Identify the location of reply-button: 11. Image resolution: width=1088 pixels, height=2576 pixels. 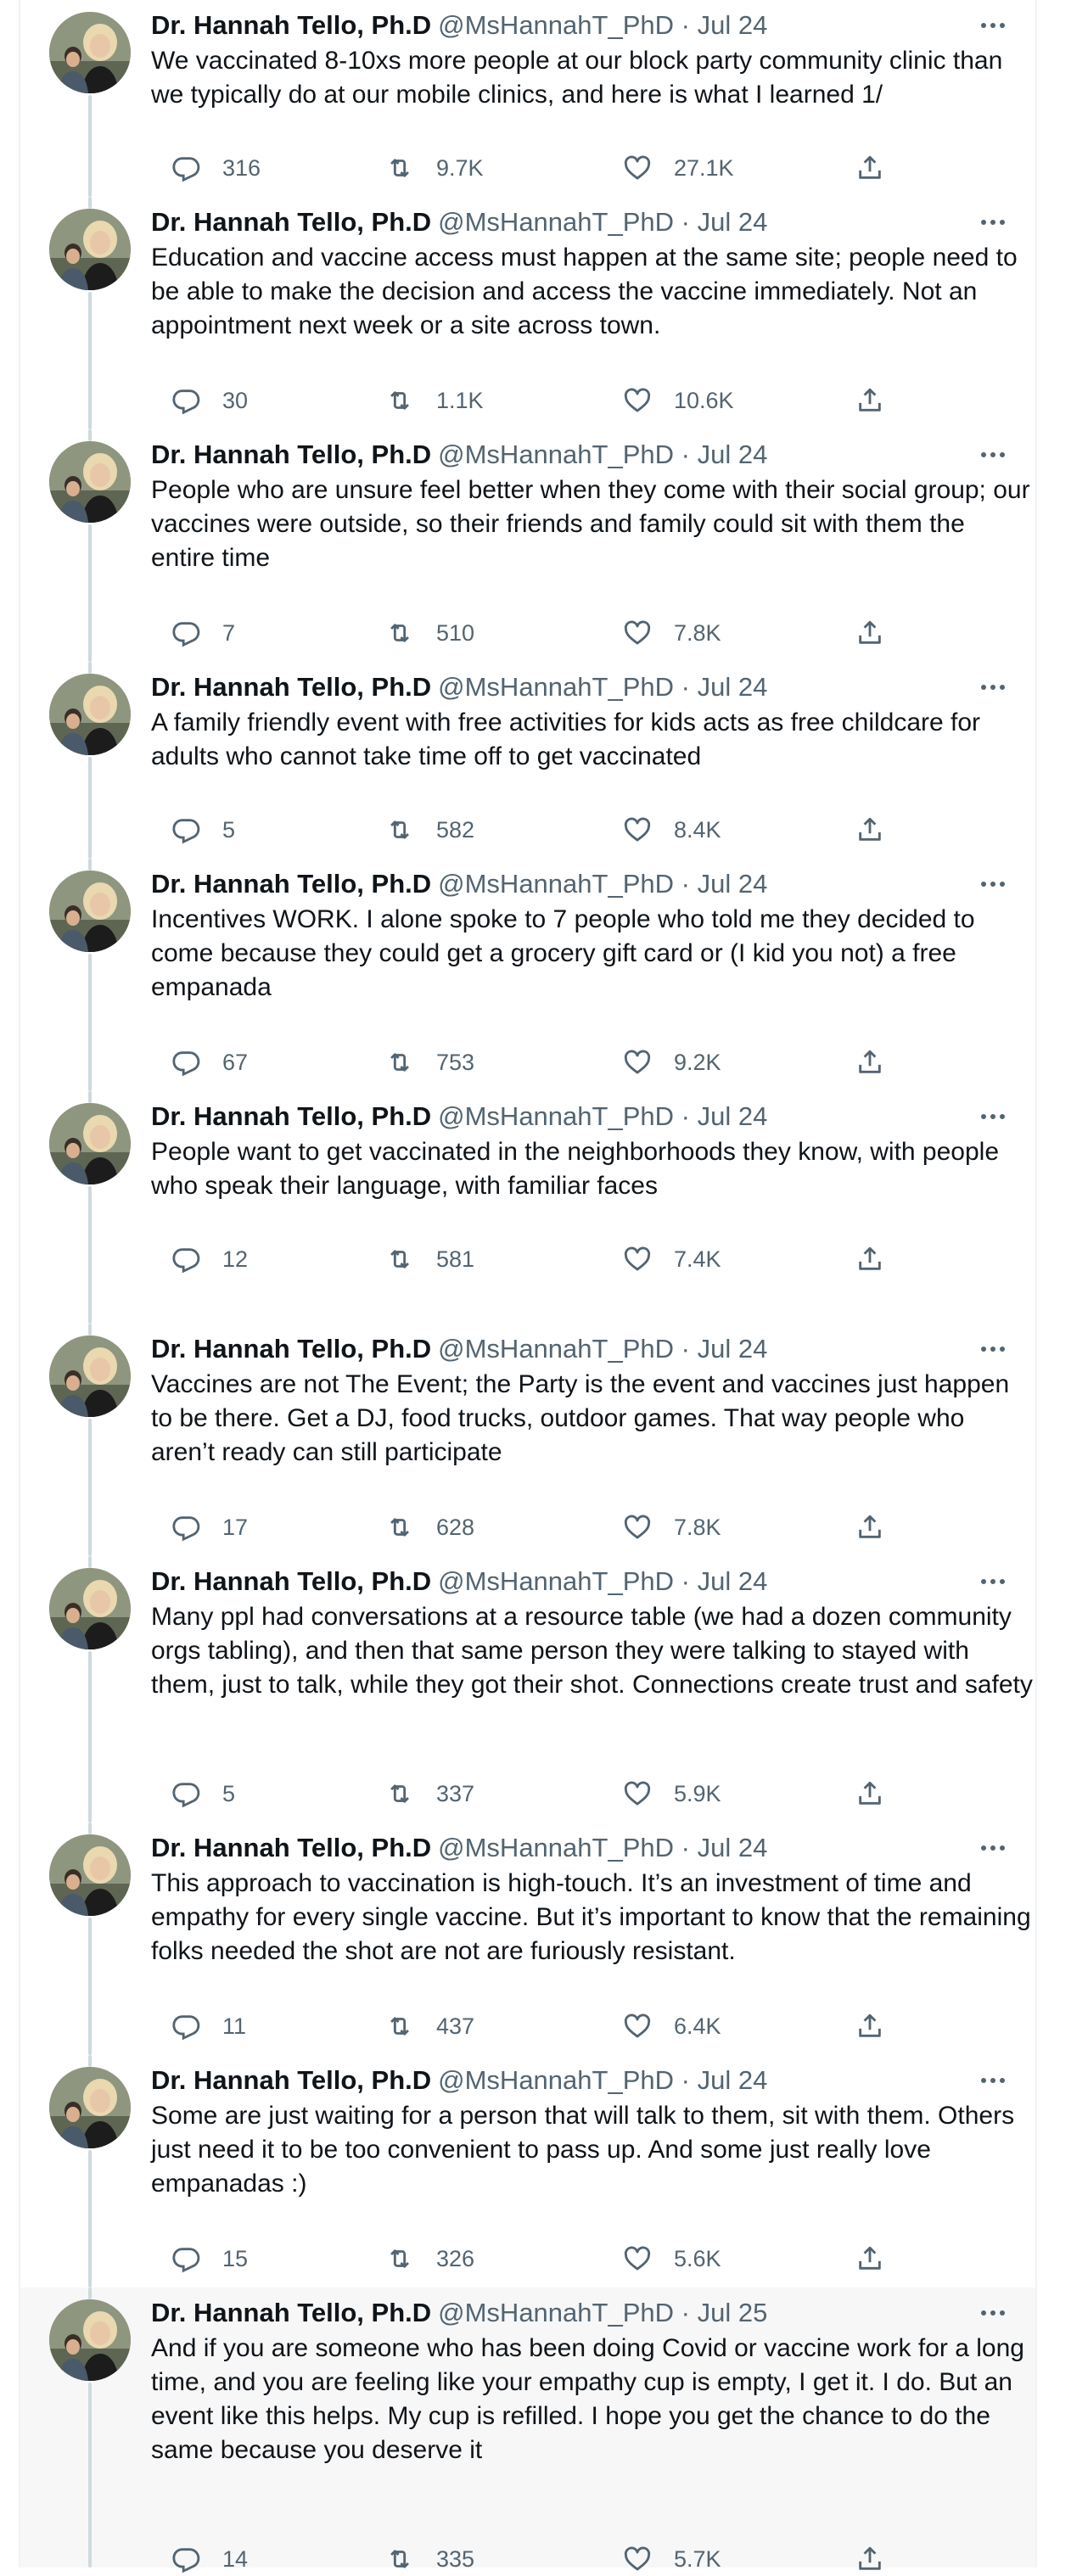
(208, 2026).